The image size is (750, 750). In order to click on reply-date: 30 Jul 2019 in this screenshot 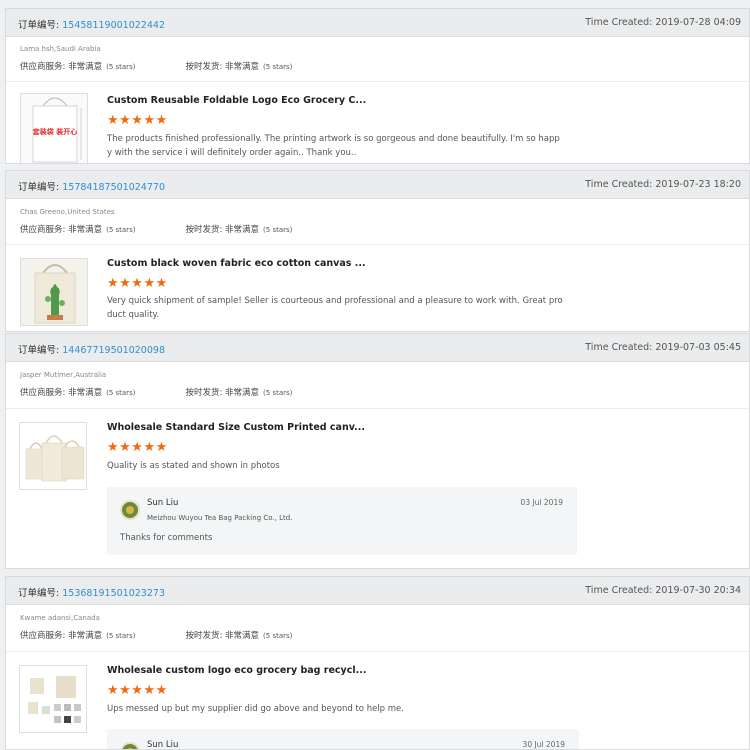, I will do `click(543, 744)`.